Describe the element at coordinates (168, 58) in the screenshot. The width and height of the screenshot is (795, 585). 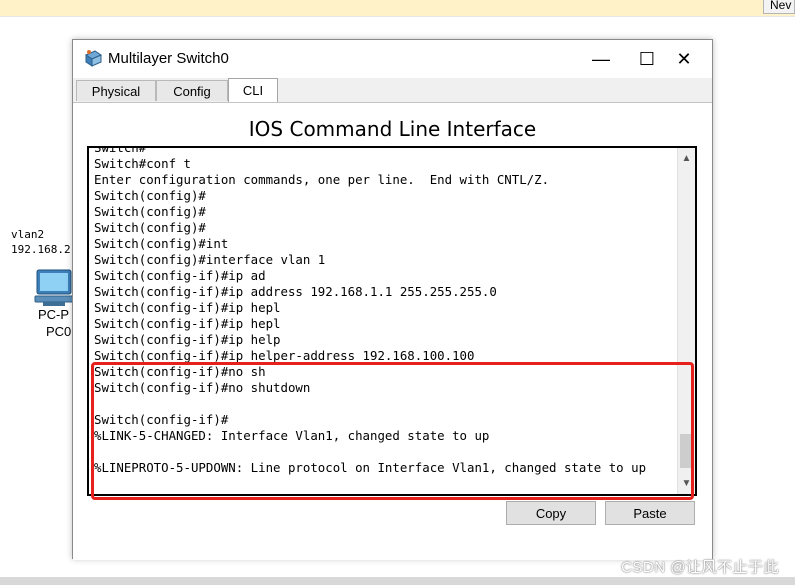
I see `window-title: Multilayer Switch0` at that location.